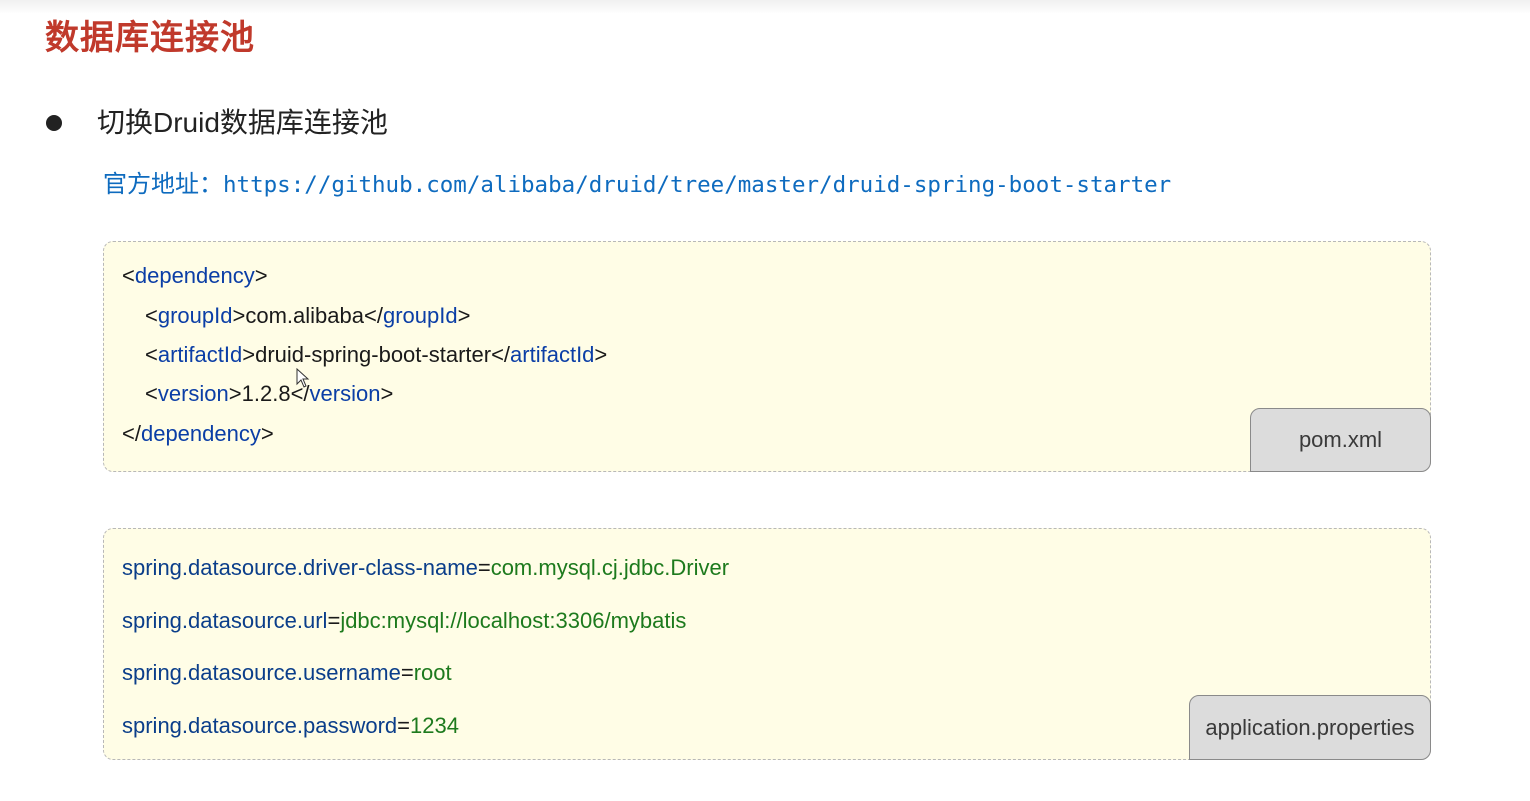 The height and width of the screenshot is (801, 1530). I want to click on xml-value: com.alibaba, so click(304, 315).